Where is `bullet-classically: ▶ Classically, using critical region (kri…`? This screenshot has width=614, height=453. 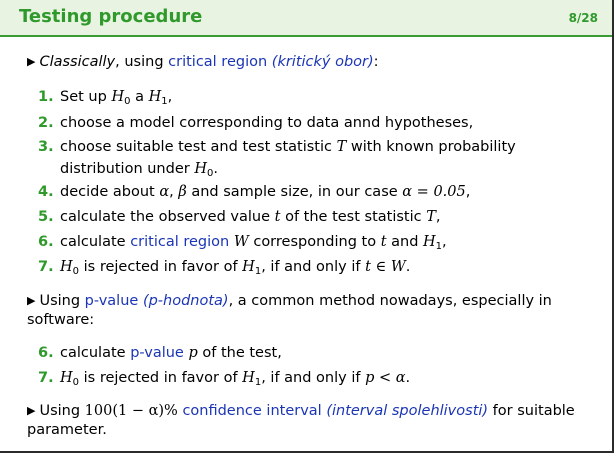
bullet-classically: ▶ Classically, using critical region (kri… is located at coordinates (203, 62).